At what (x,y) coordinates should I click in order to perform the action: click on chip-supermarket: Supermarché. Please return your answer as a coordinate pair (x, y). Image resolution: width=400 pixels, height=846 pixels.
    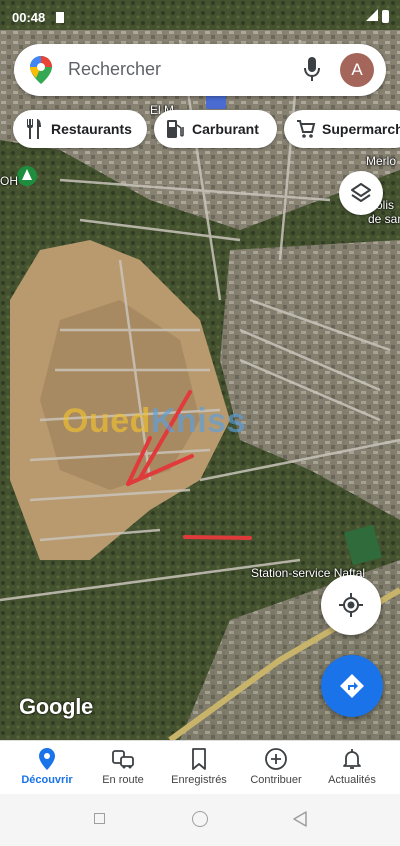
    Looking at the image, I should click on (342, 129).